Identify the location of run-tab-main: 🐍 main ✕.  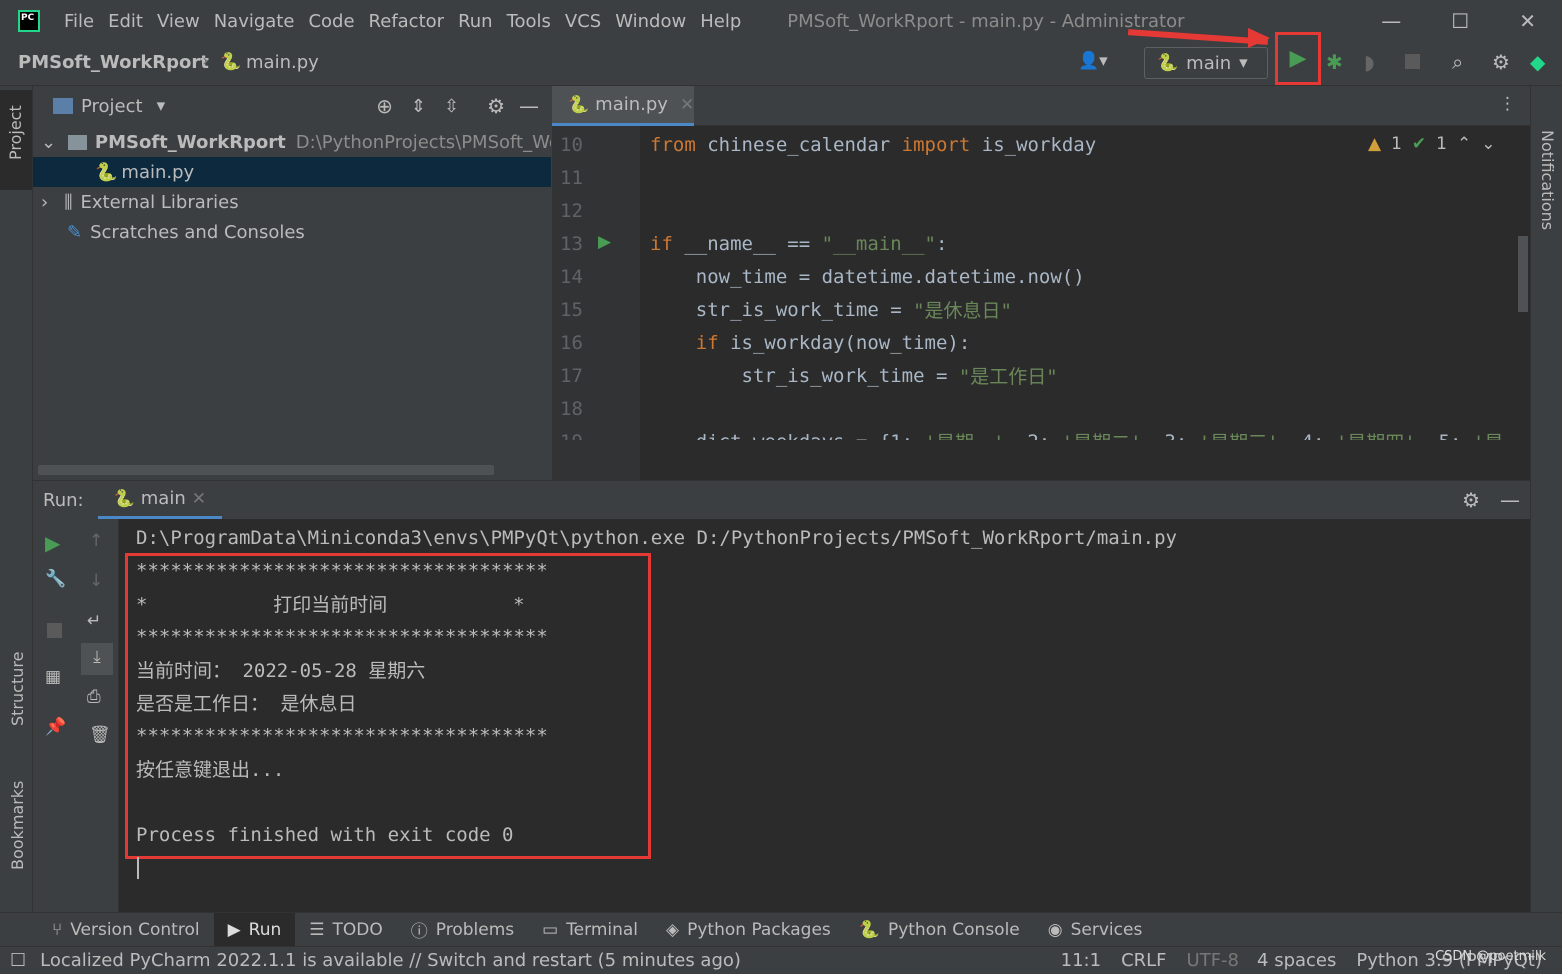
(159, 500).